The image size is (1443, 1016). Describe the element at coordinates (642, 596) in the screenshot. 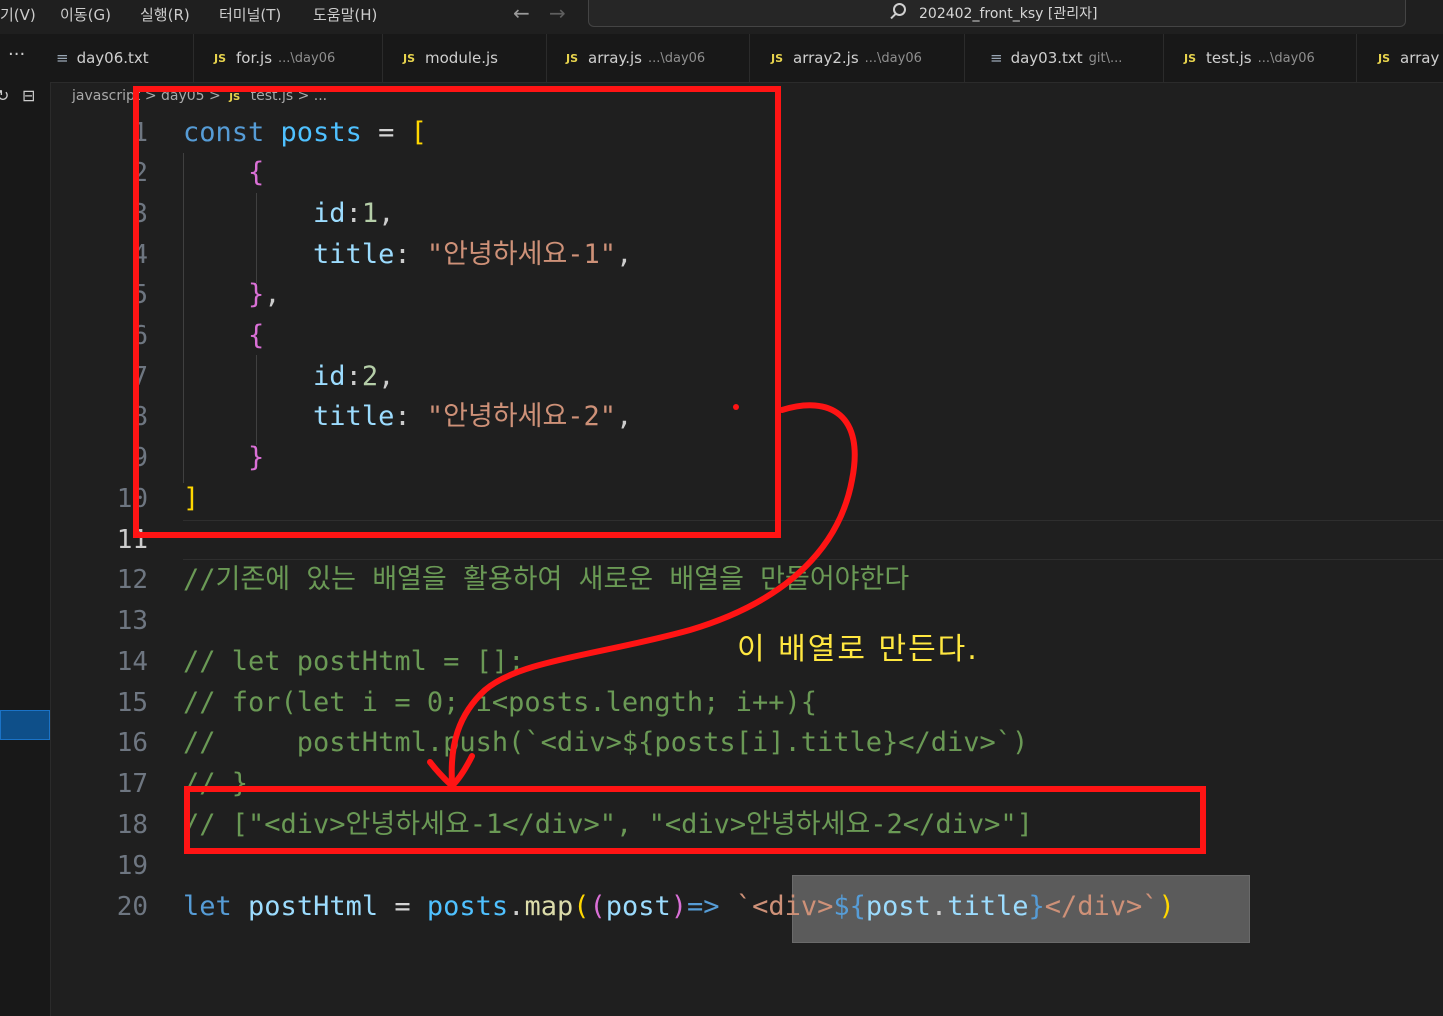

I see `annotation-arrow` at that location.